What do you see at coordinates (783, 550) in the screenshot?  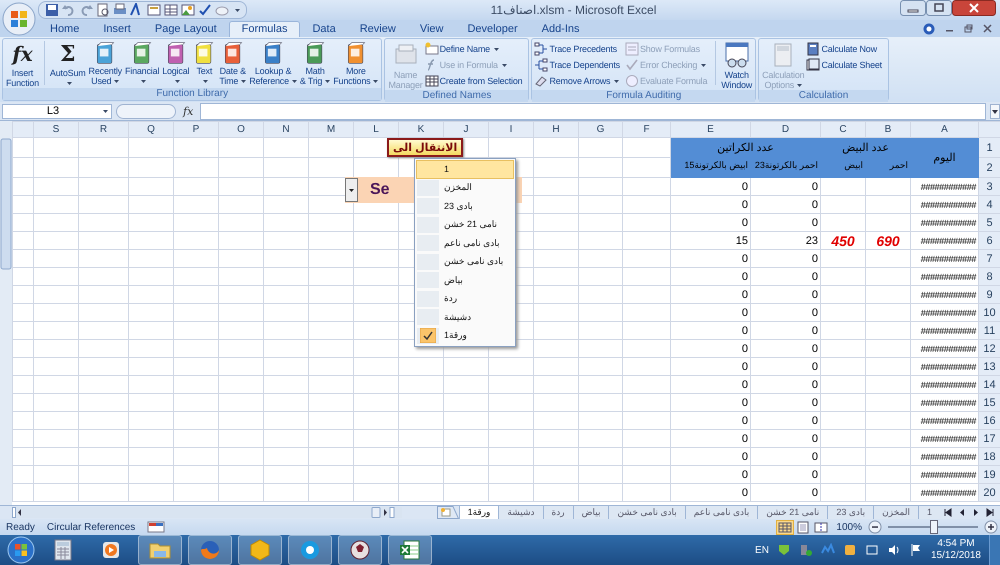 I see `shield-icon` at bounding box center [783, 550].